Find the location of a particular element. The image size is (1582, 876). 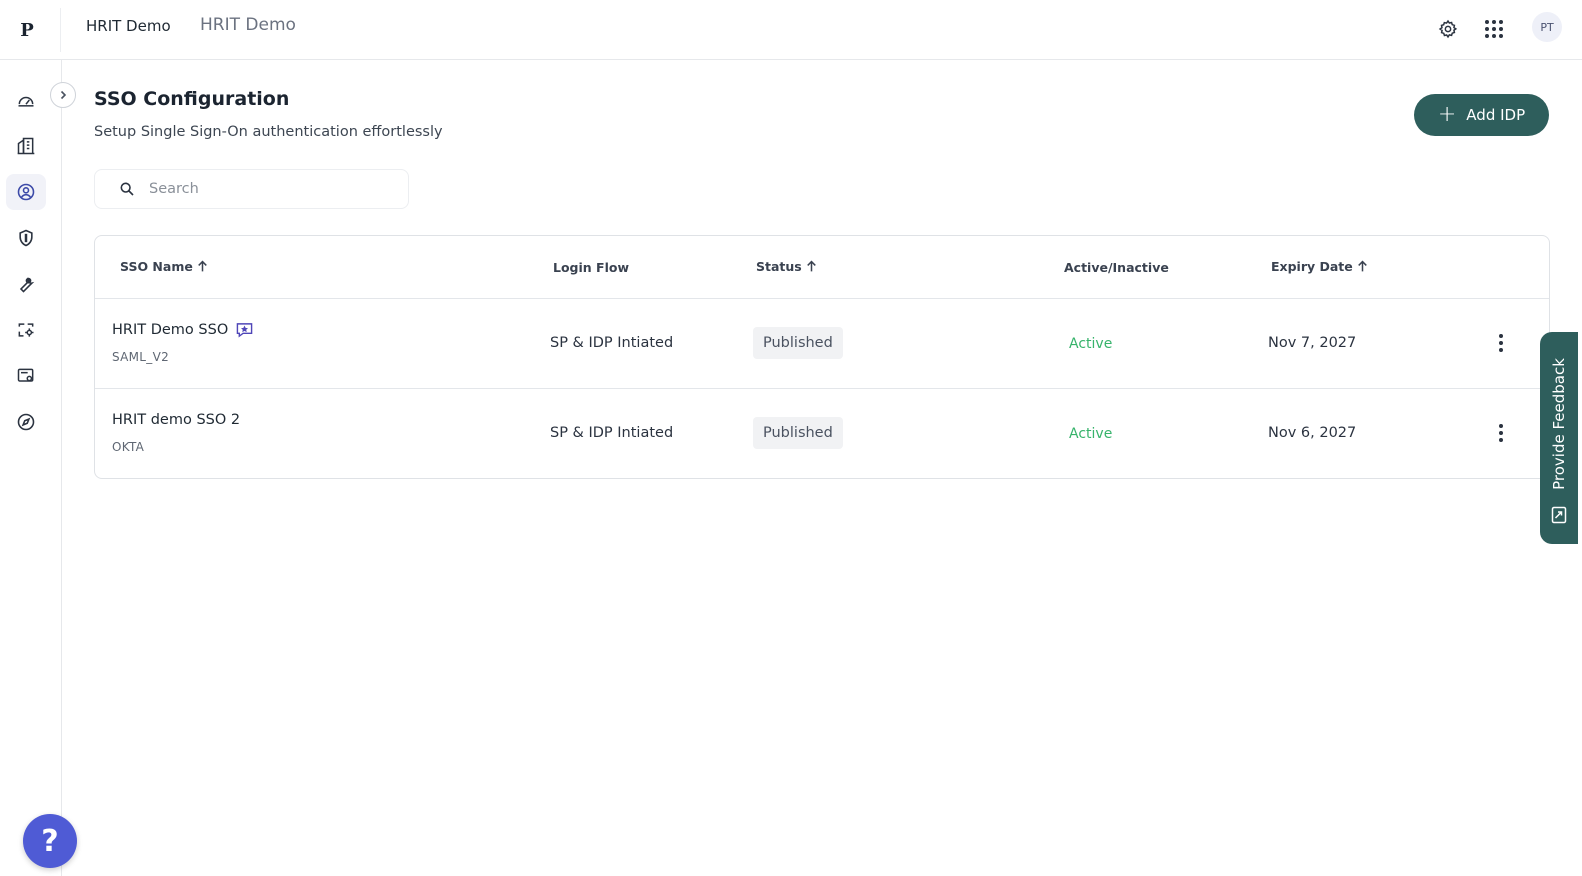

sidebar-item-security is located at coordinates (26, 238).